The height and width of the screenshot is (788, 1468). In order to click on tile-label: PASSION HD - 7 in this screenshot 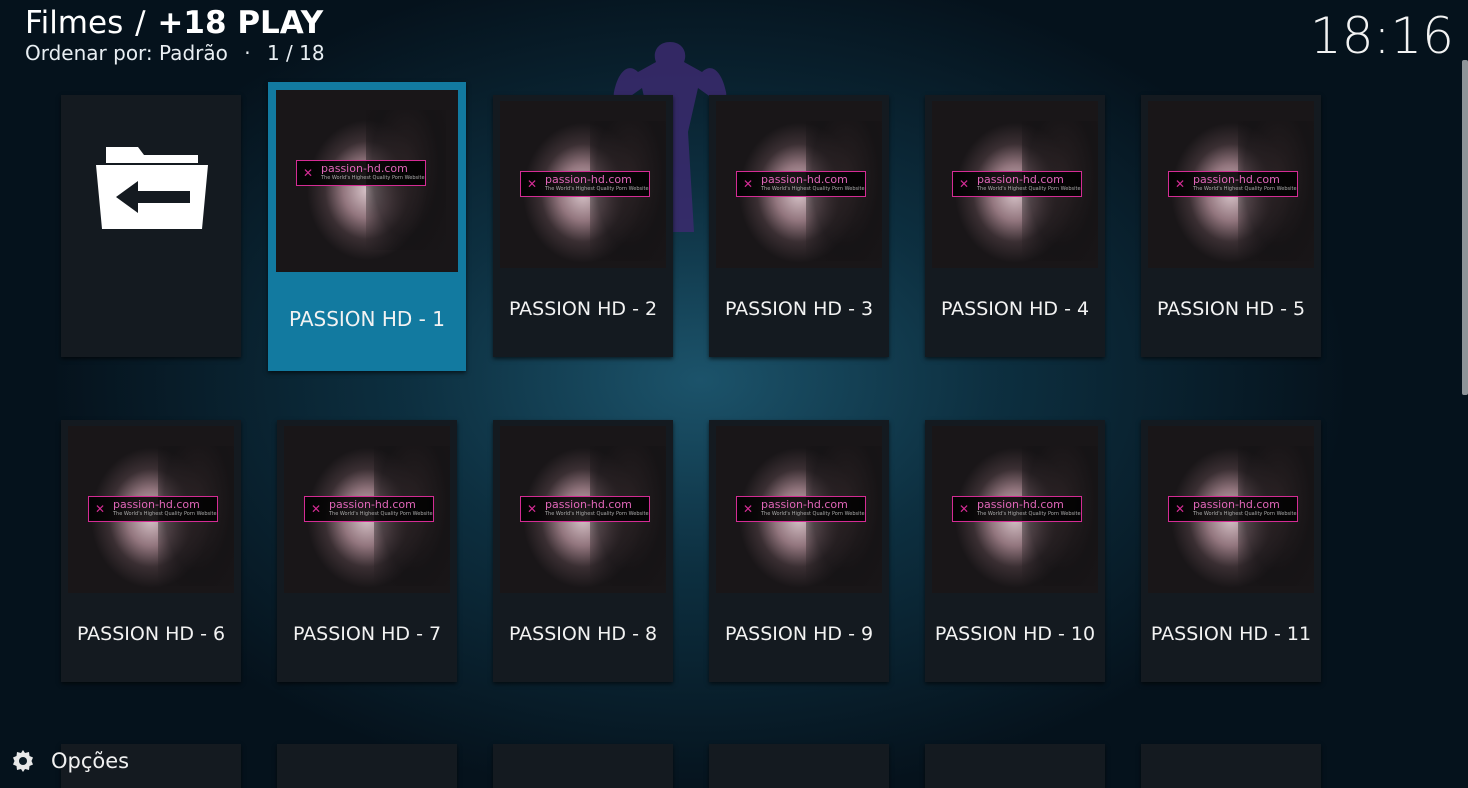, I will do `click(367, 634)`.